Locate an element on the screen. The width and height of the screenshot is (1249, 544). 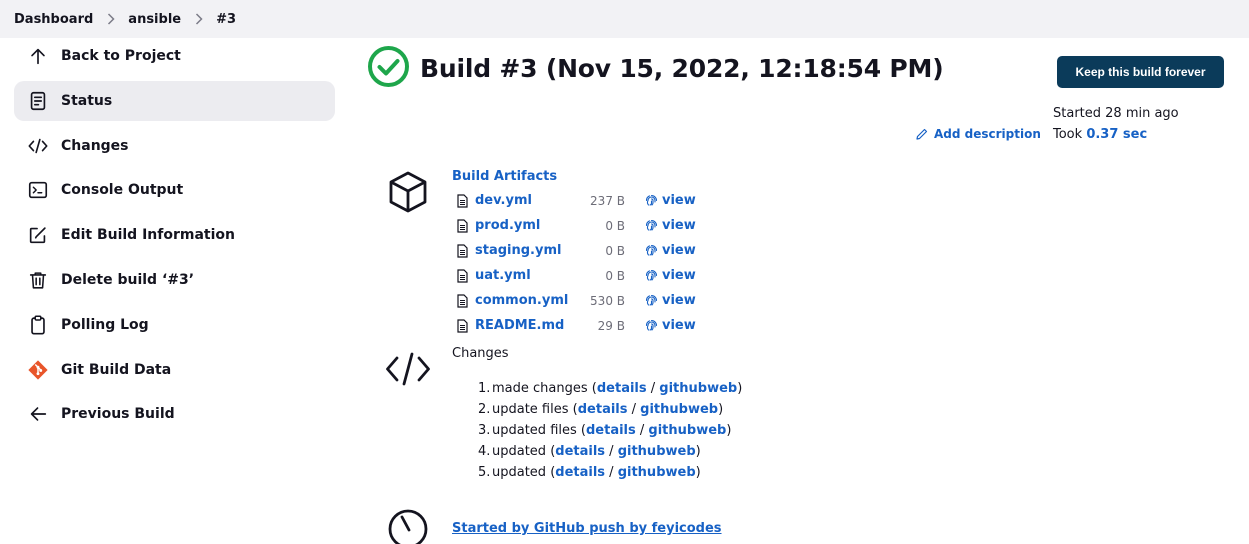
success-check-icon is located at coordinates (388, 68).